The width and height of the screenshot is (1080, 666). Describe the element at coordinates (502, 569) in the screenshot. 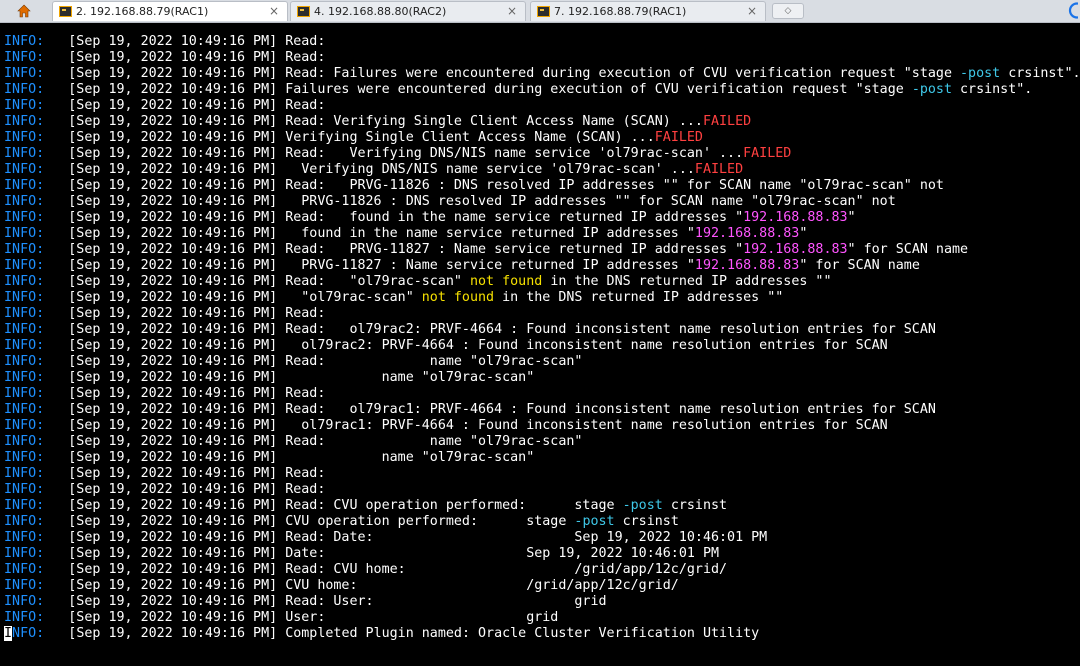

I see `log-message-segment: Read: CVU home: /grid/app/12c/grid/` at that location.